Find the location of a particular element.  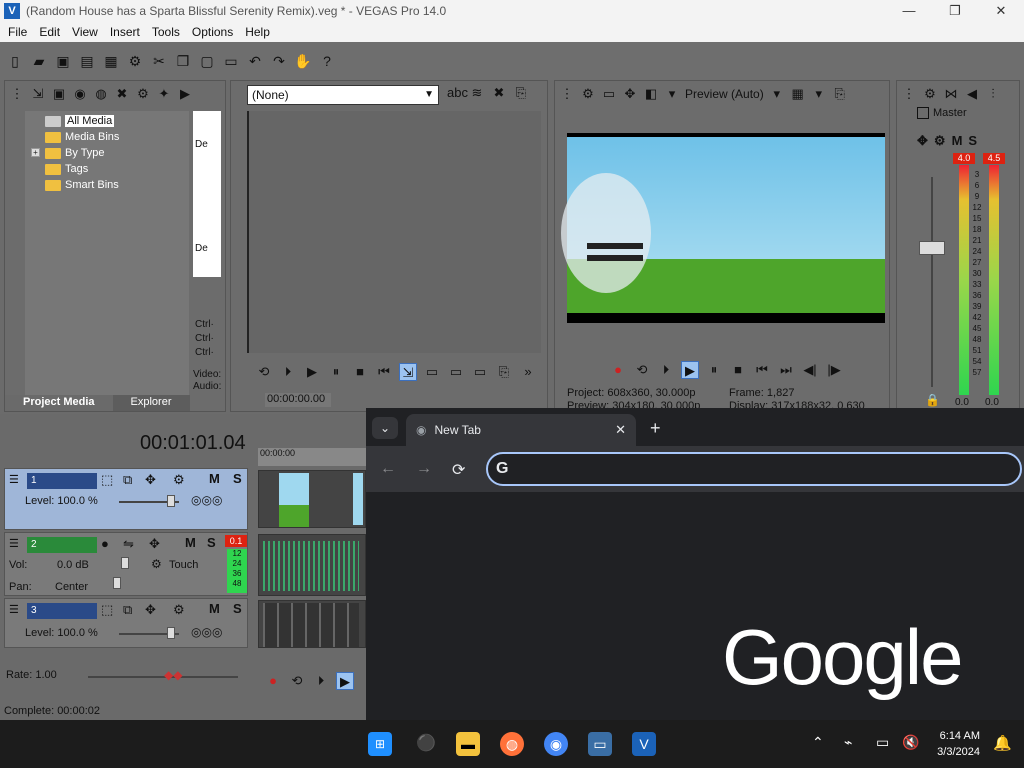

prev-frame-icon: ◀| is located at coordinates (810, 370).